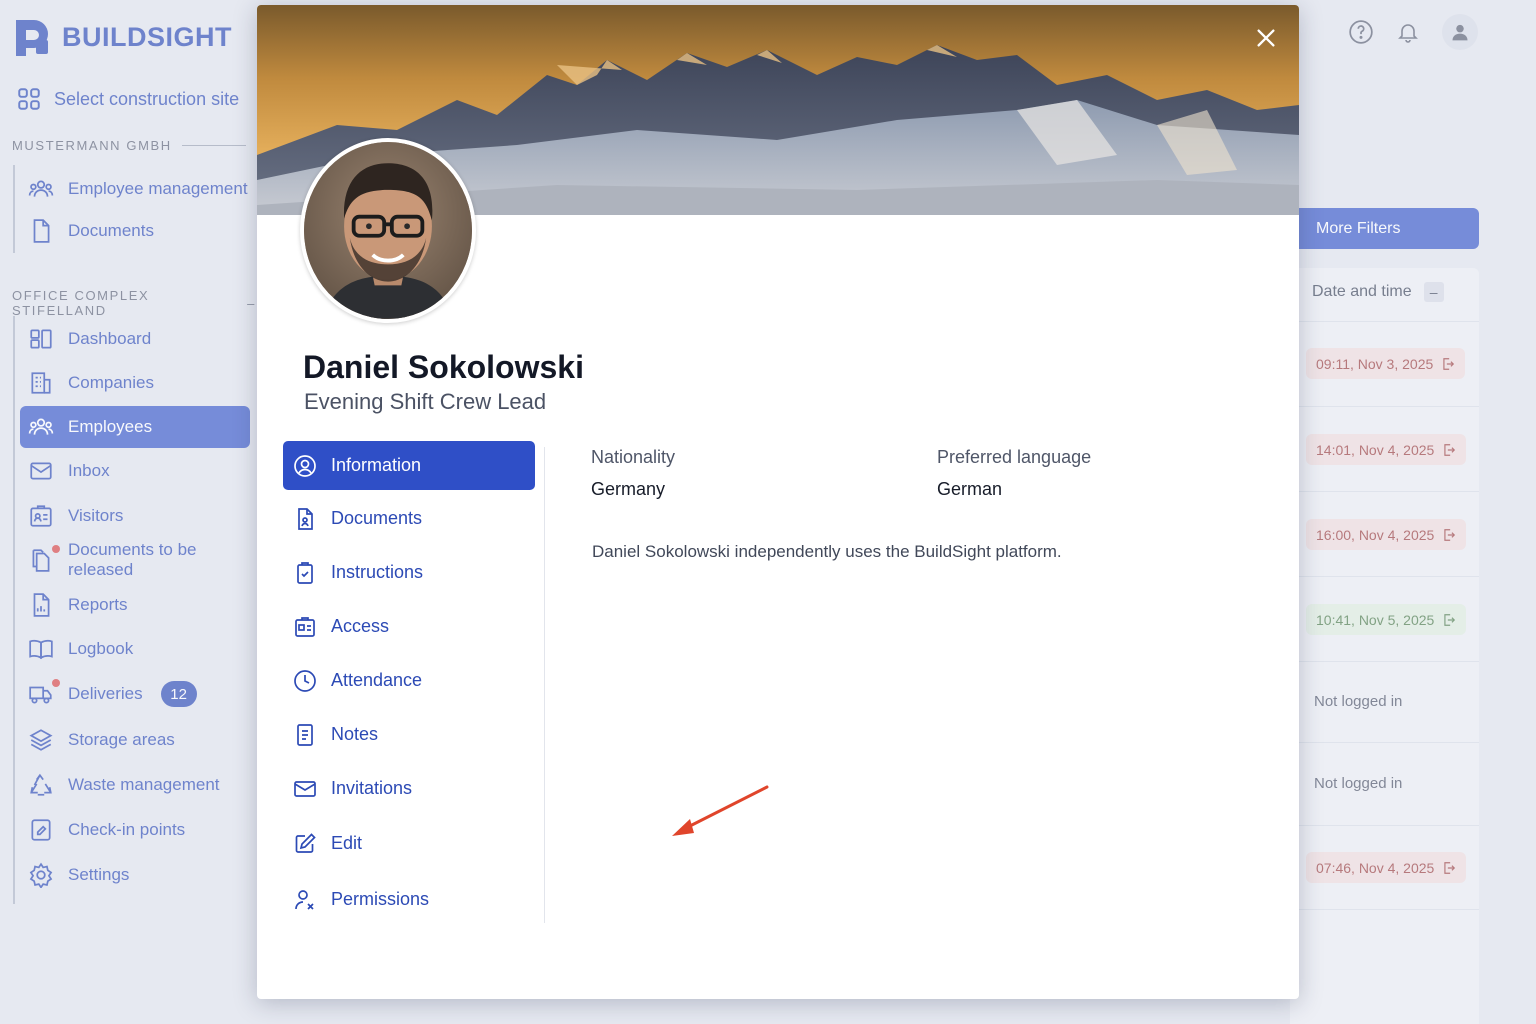 Image resolution: width=1536 pixels, height=1024 pixels. What do you see at coordinates (544, 685) in the screenshot?
I see `tabs-divider` at bounding box center [544, 685].